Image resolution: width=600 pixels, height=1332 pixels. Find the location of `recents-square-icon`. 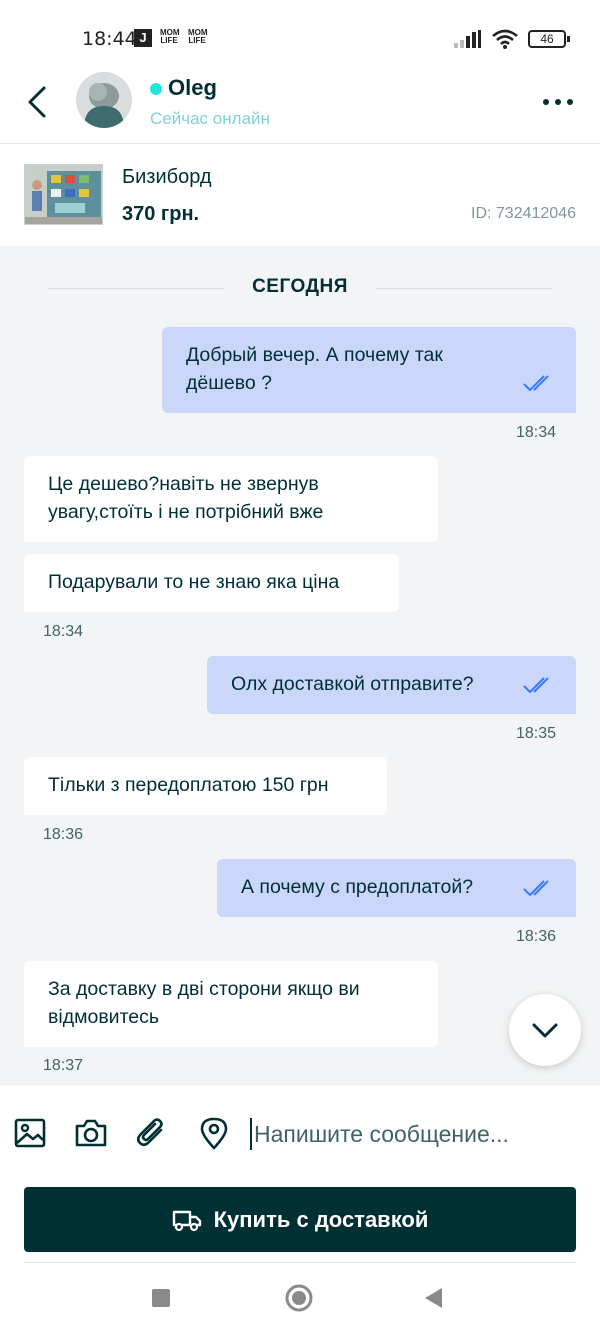

recents-square-icon is located at coordinates (161, 1298).